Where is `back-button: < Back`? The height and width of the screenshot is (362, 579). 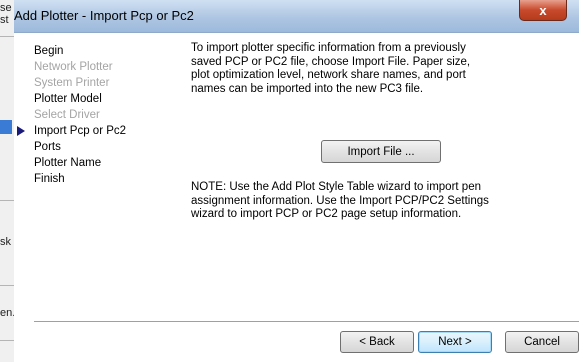 back-button: < Back is located at coordinates (377, 342).